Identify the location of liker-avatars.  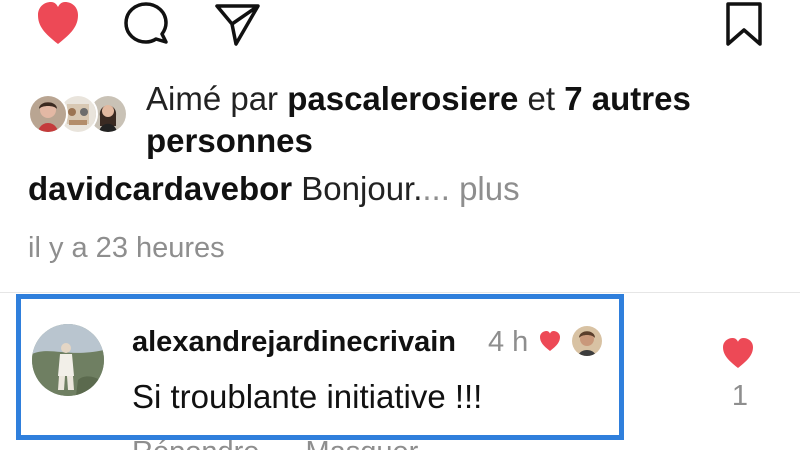
(80, 114).